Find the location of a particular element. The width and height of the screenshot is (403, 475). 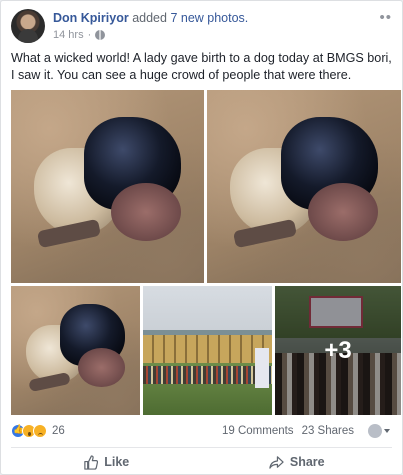

photos-link: 7 new photos. is located at coordinates (209, 18).